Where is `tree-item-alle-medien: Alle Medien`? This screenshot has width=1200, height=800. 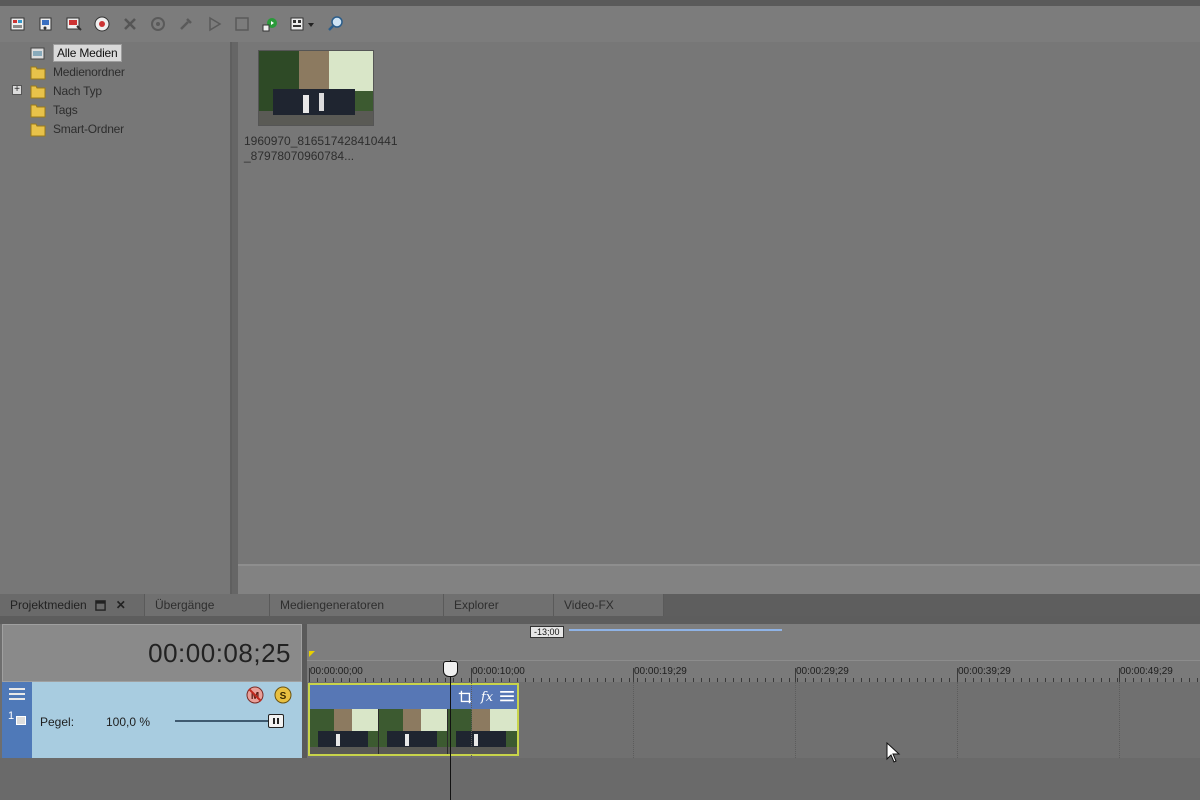
tree-item-alle-medien: Alle Medien is located at coordinates (76, 53).